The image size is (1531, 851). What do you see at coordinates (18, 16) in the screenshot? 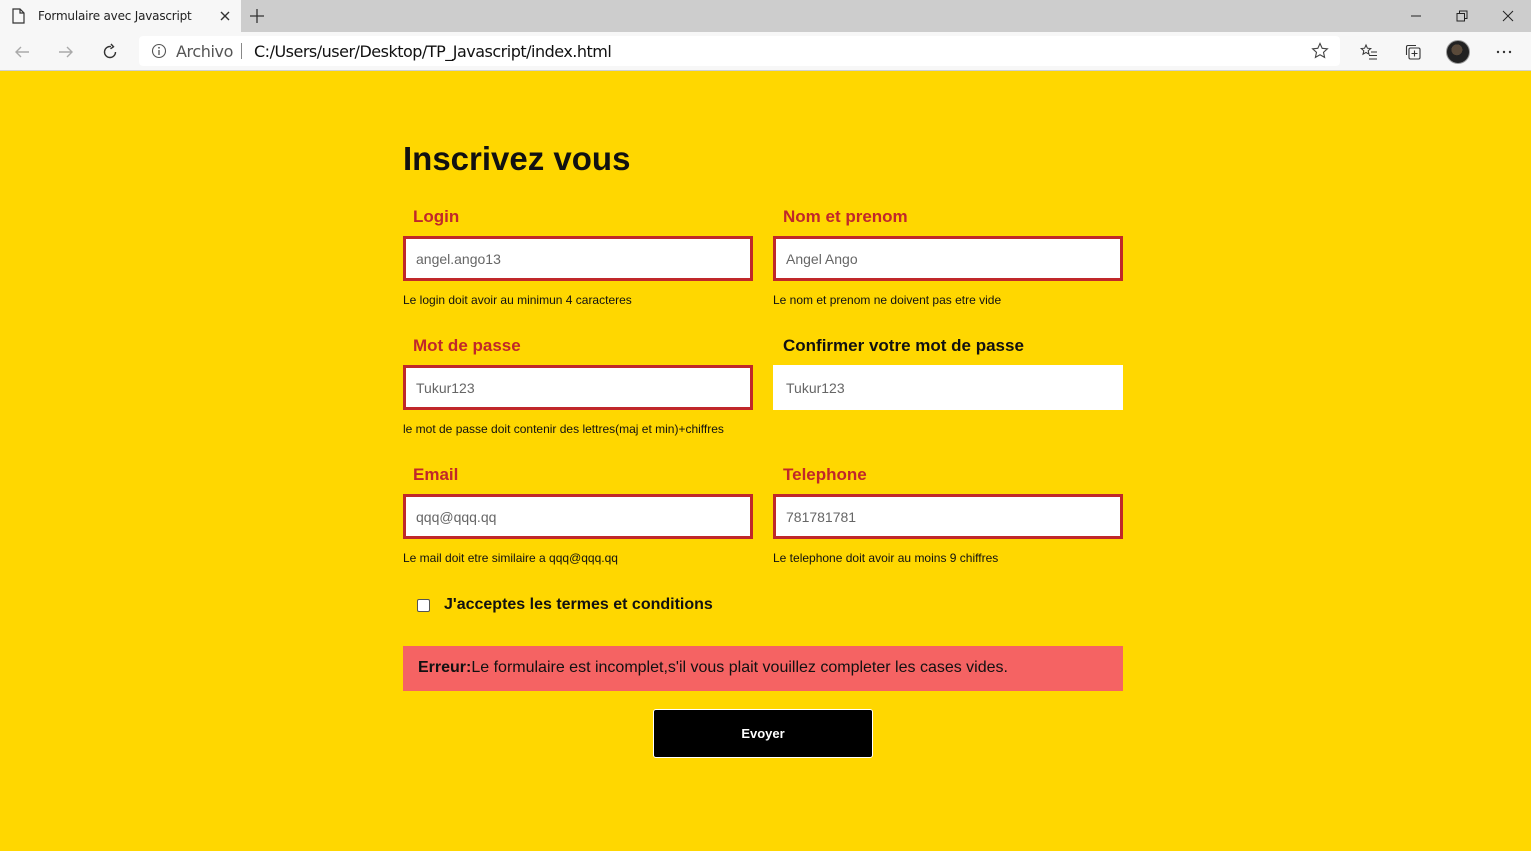
I see `page-icon` at bounding box center [18, 16].